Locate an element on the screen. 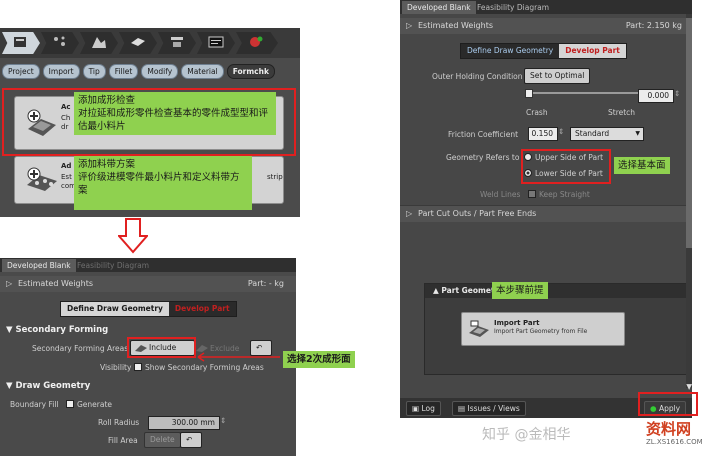  mode-segmented-control: Define Draw Geometry Develop Part is located at coordinates (543, 51).